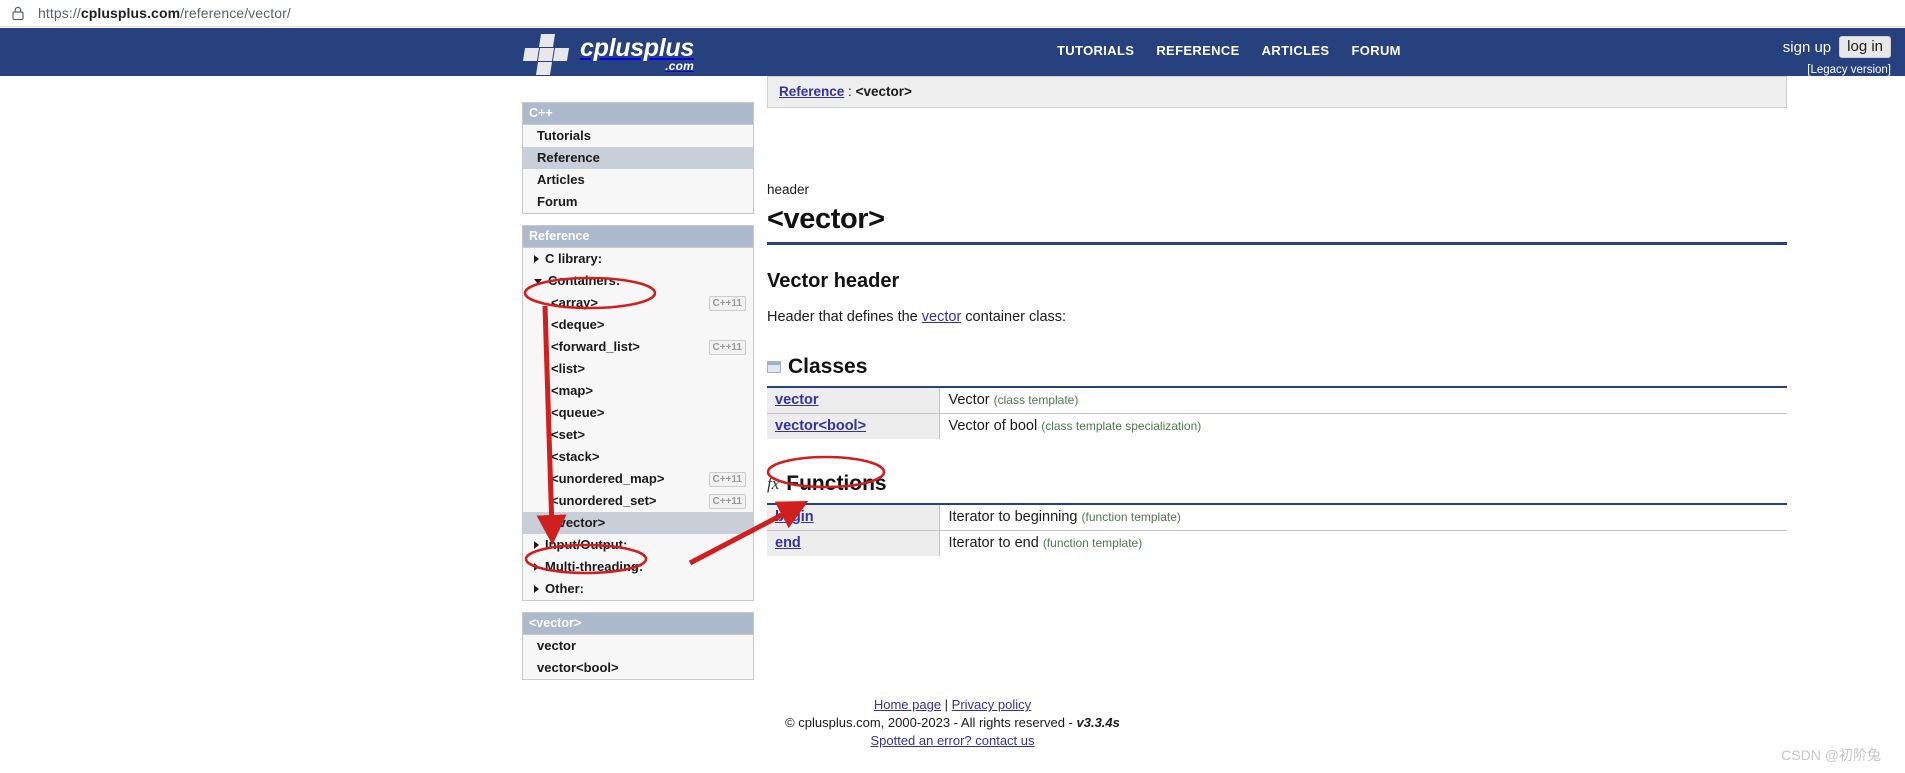 Image resolution: width=1905 pixels, height=773 pixels. What do you see at coordinates (604, 500) in the screenshot?
I see `sidebar-item-label: <unordered_set>` at bounding box center [604, 500].